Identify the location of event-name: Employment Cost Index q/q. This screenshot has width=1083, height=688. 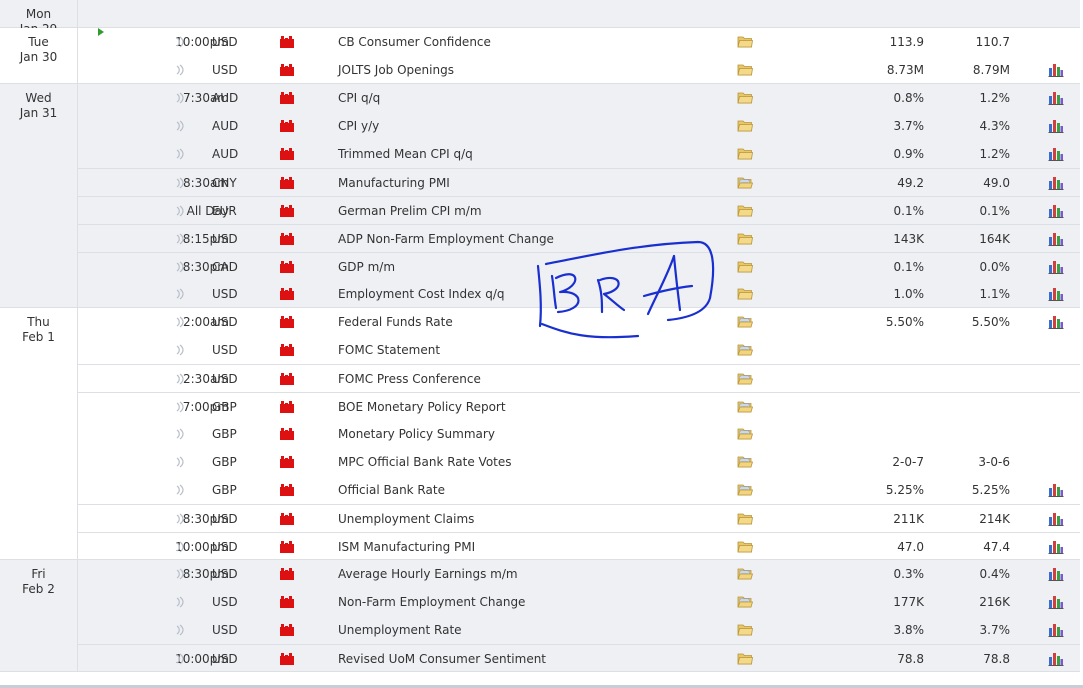
(421, 294).